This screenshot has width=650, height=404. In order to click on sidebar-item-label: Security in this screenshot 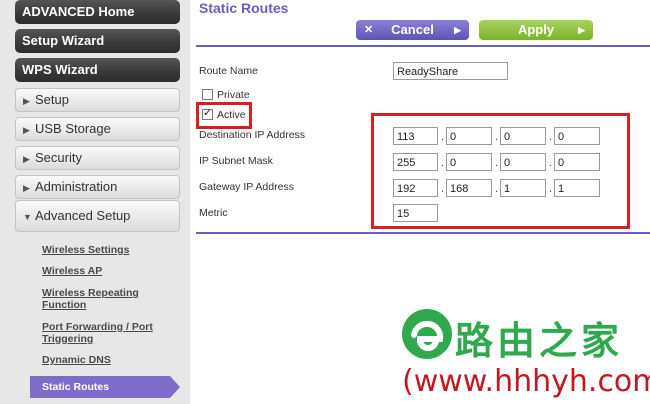, I will do `click(58, 157)`.